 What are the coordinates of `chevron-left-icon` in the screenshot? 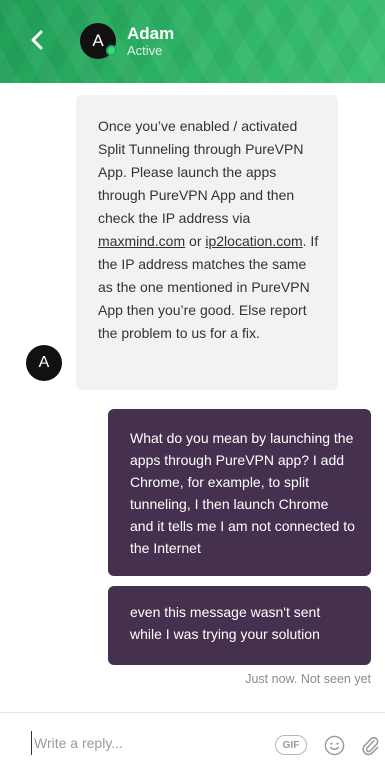 It's located at (37, 40).